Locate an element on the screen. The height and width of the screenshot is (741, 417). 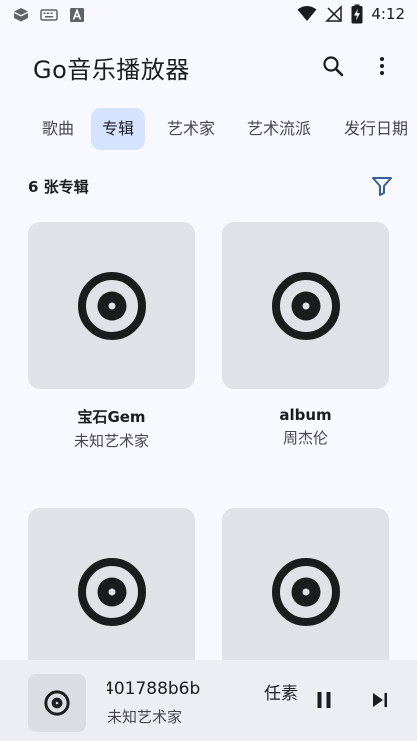
tab-release-date: 发行日期 is located at coordinates (375, 129).